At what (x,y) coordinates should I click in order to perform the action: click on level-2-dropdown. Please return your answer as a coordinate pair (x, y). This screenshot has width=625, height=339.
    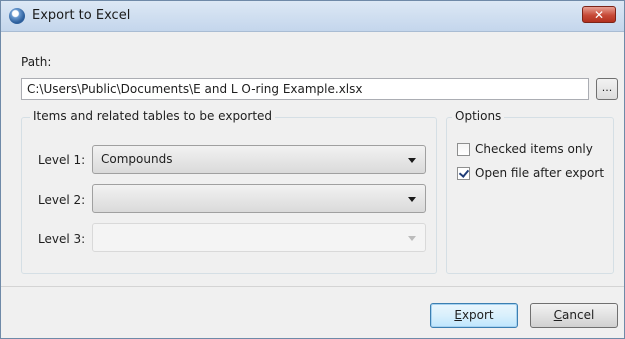
    Looking at the image, I should click on (259, 198).